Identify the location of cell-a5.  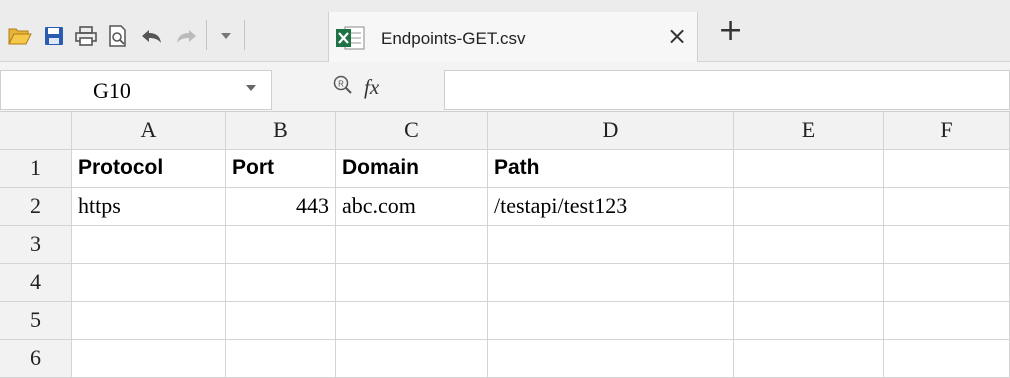
(149, 321).